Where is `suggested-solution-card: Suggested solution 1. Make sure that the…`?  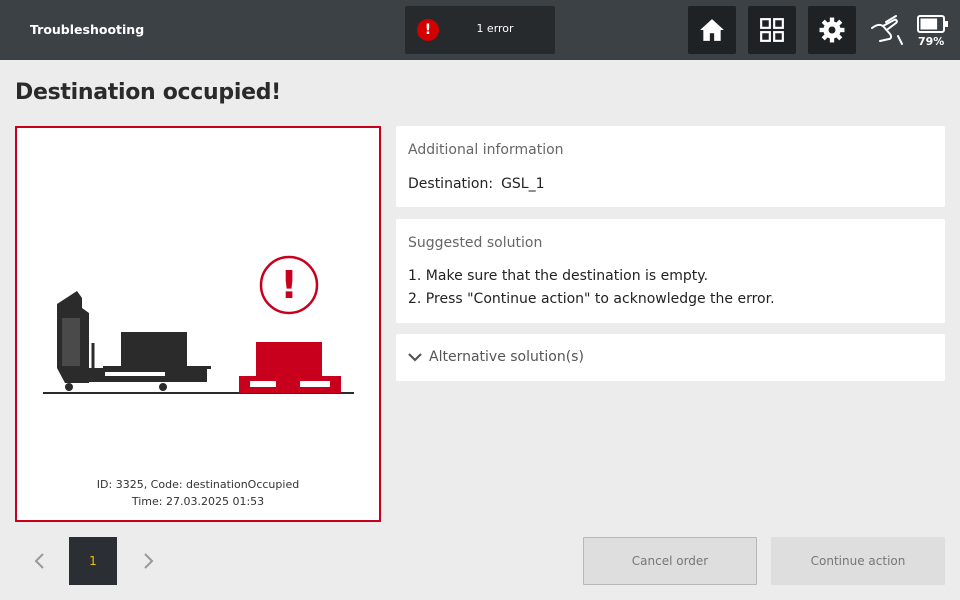 suggested-solution-card: Suggested solution 1. Make sure that the… is located at coordinates (670, 271).